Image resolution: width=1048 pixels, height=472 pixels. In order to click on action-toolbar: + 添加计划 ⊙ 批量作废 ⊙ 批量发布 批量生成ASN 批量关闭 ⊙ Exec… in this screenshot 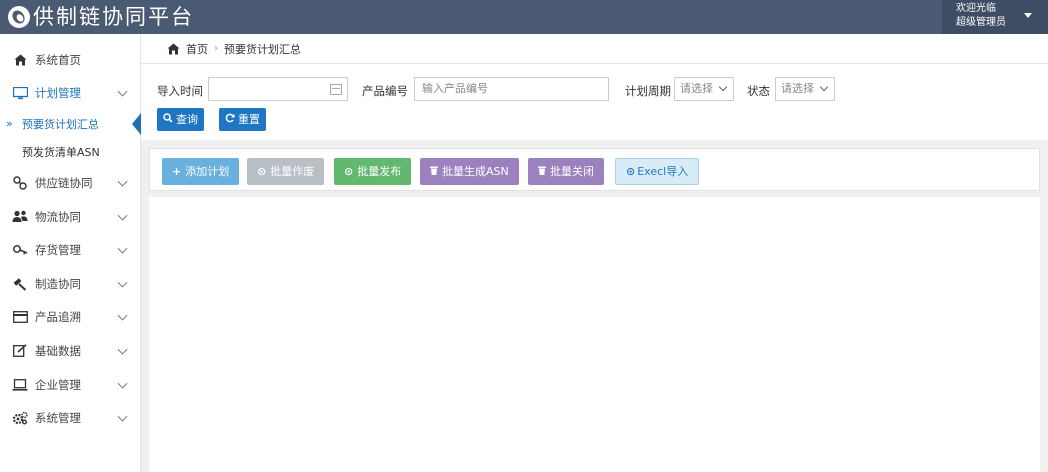, I will do `click(594, 169)`.